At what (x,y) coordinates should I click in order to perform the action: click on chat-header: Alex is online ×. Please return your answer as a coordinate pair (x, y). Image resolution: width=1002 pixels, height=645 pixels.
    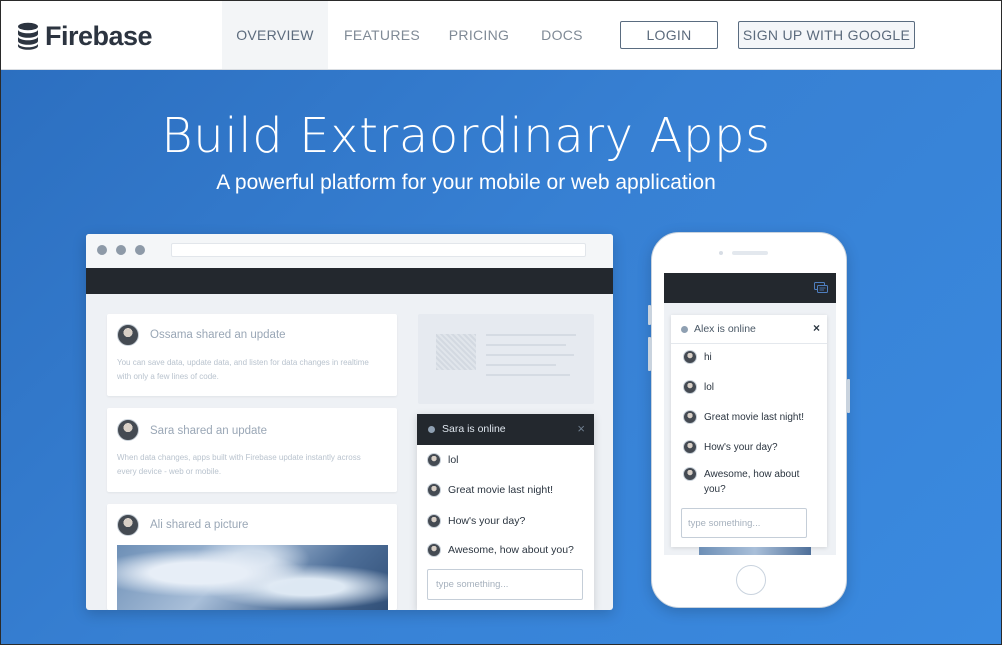
    Looking at the image, I should click on (749, 329).